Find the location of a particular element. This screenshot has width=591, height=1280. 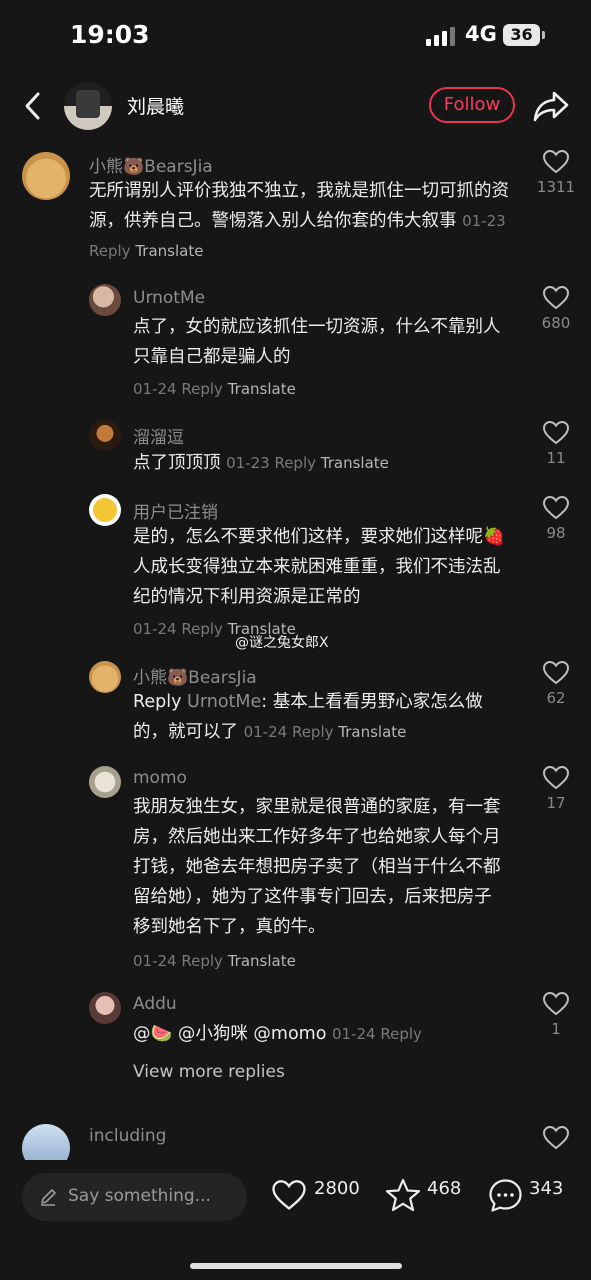

like-button: 17 is located at coordinates (556, 789).